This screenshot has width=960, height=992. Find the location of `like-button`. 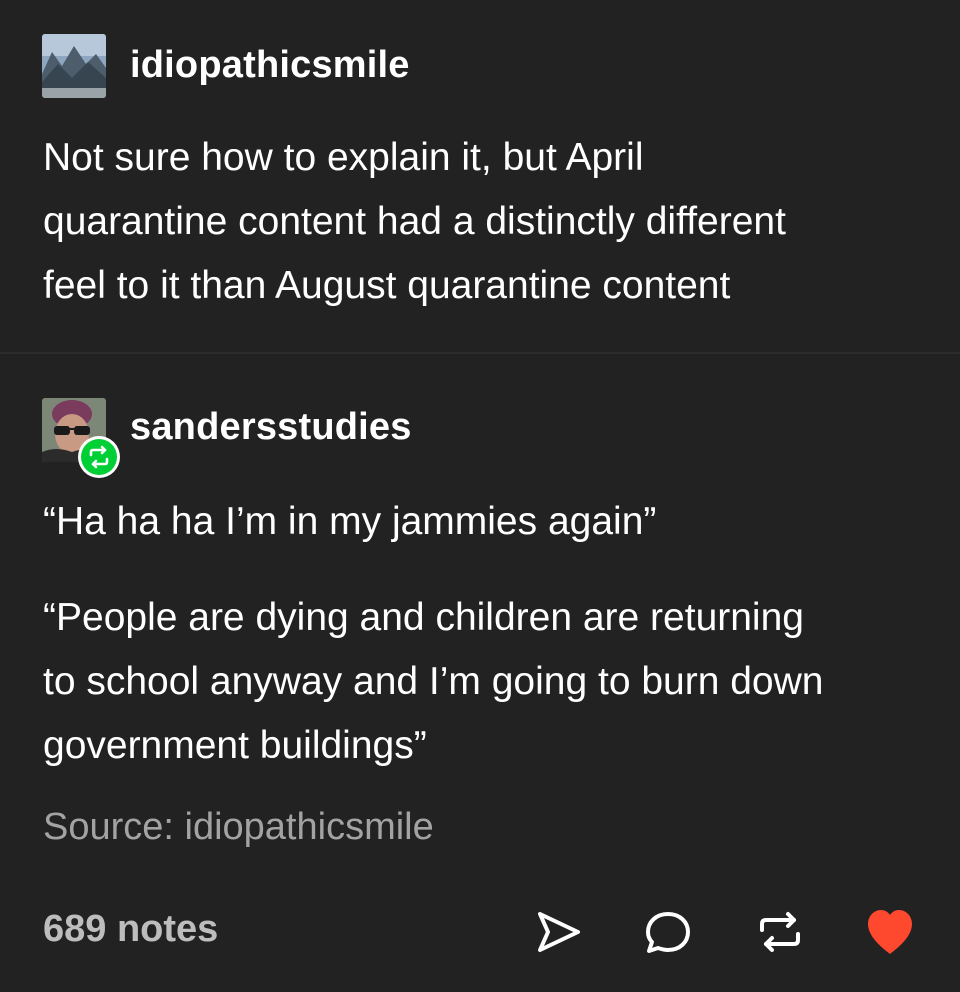

like-button is located at coordinates (890, 932).